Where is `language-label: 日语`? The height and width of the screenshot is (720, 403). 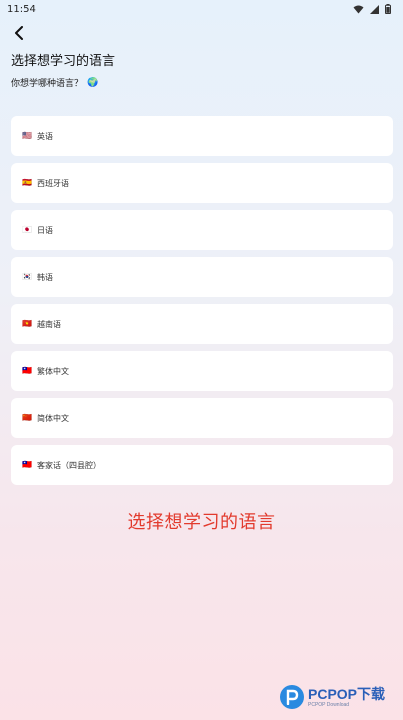
language-label: 日语 is located at coordinates (45, 230).